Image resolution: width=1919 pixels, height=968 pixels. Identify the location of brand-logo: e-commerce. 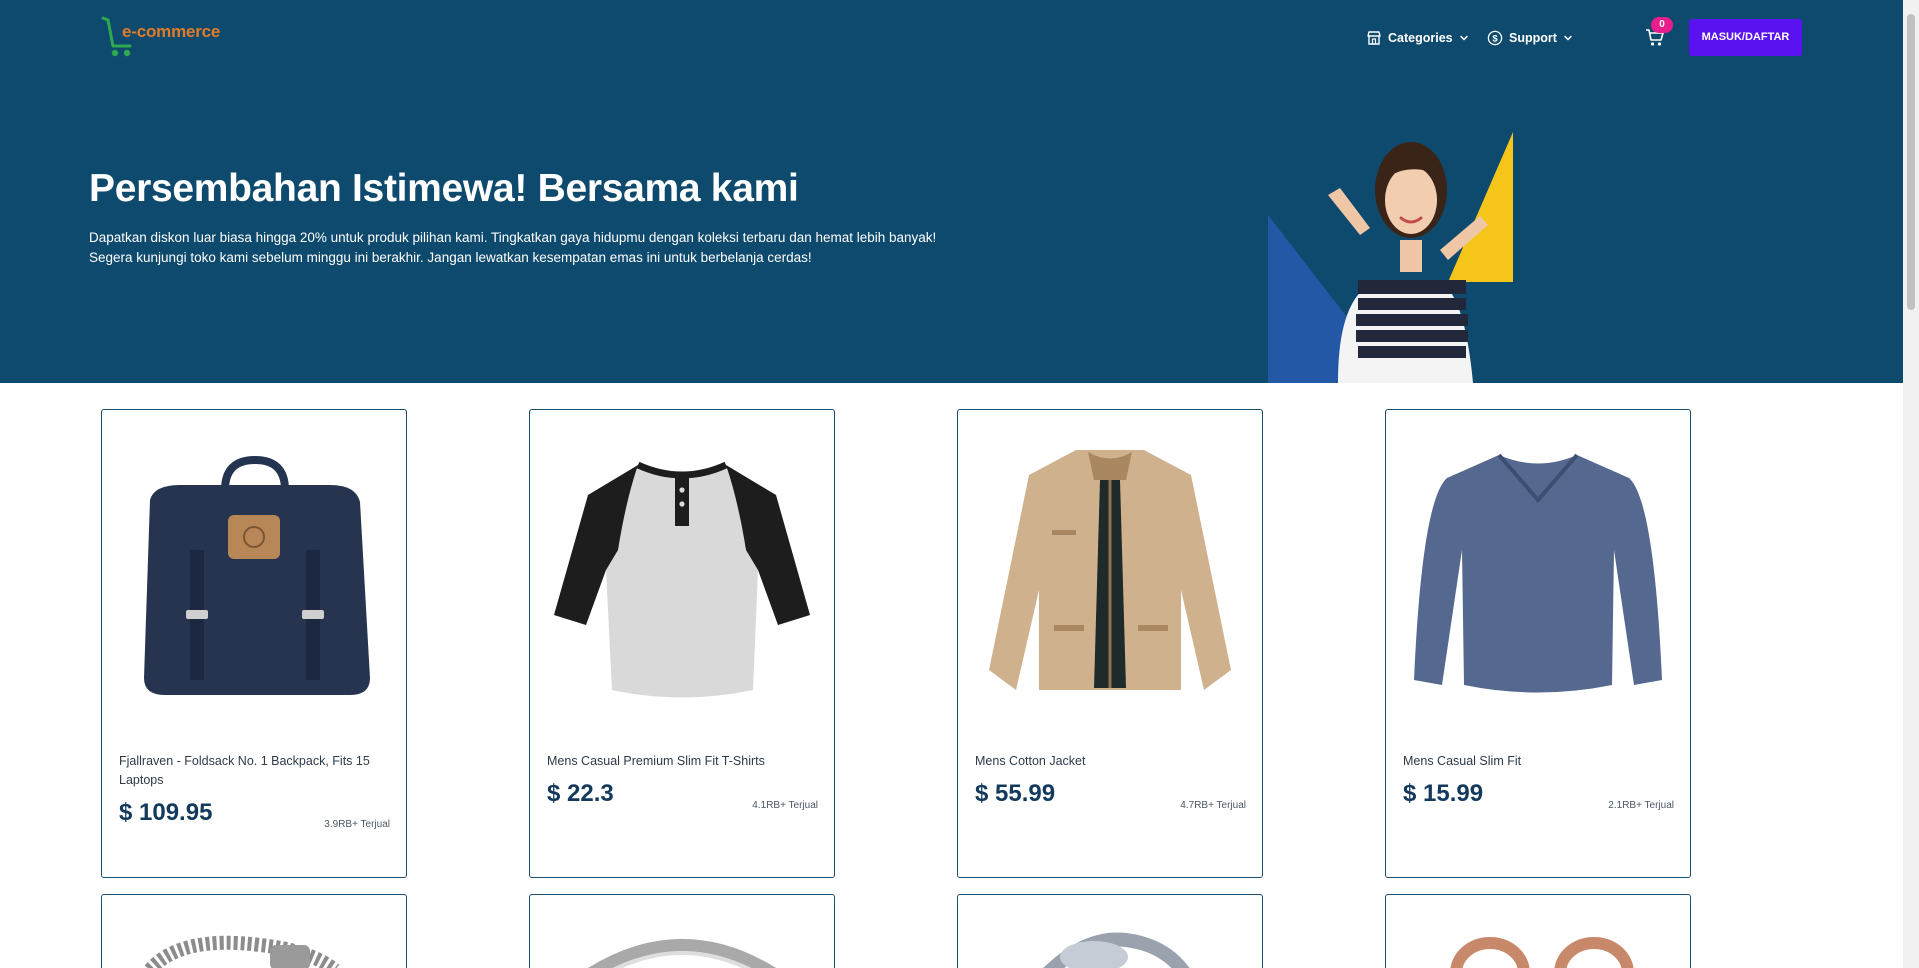
(165, 38).